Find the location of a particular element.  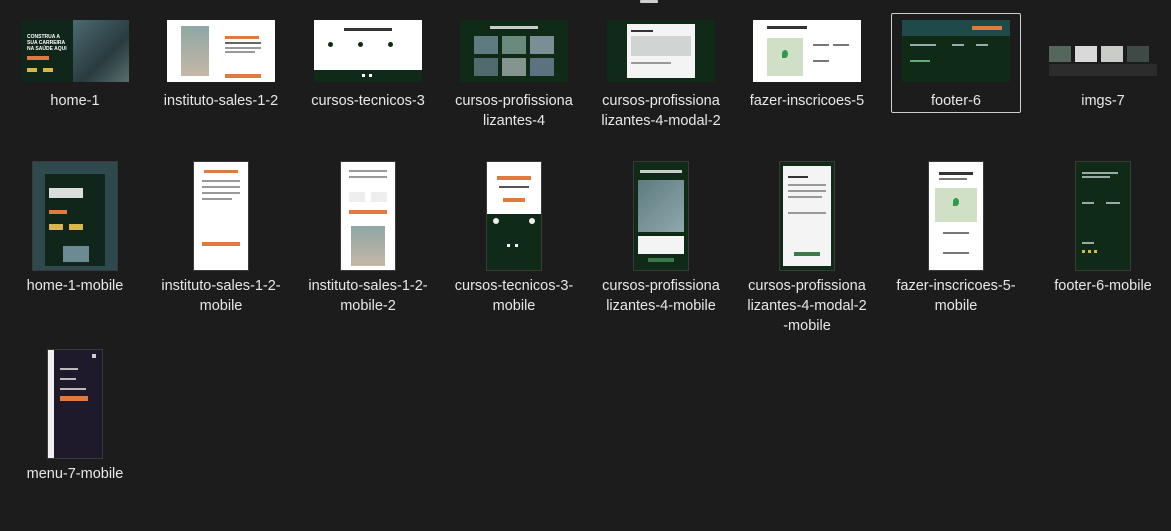

file-cursos-profissionalizantes-4-modal-2: cursos-profissionalizantes-4-modal-2 is located at coordinates (661, 83).